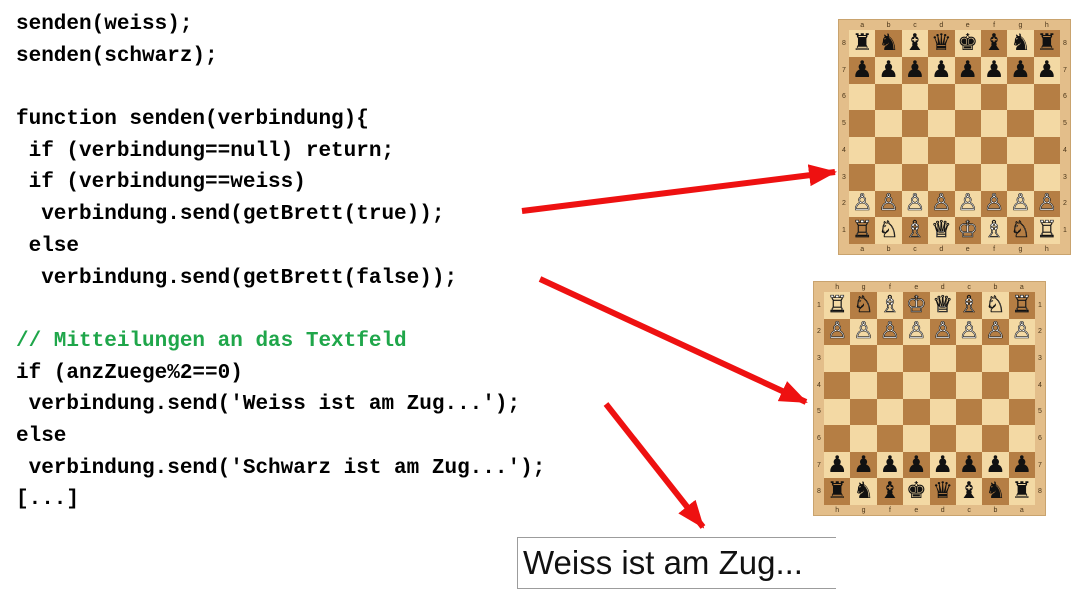  What do you see at coordinates (654, 465) in the screenshot?
I see `arrow-to-textfield` at bounding box center [654, 465].